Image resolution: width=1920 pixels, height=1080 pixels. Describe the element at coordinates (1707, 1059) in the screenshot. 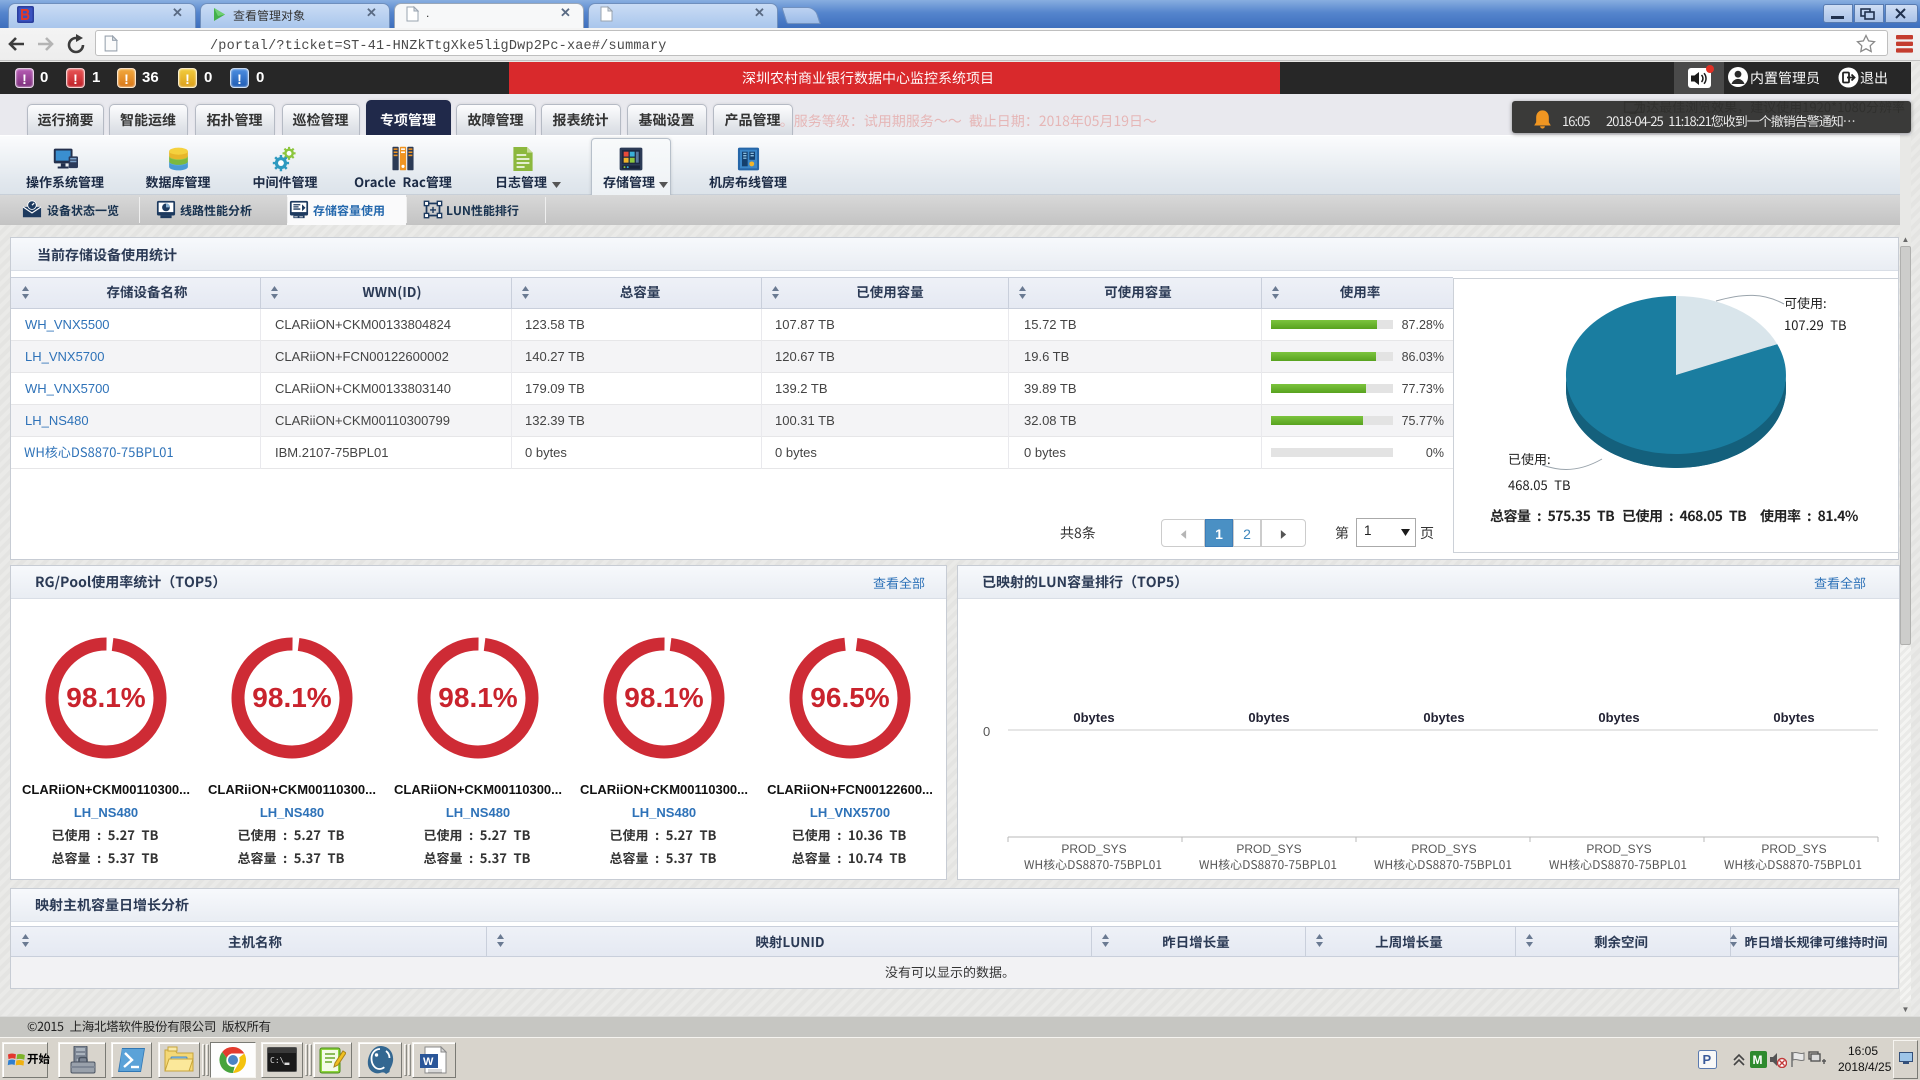

I see `svg-text: P` at that location.